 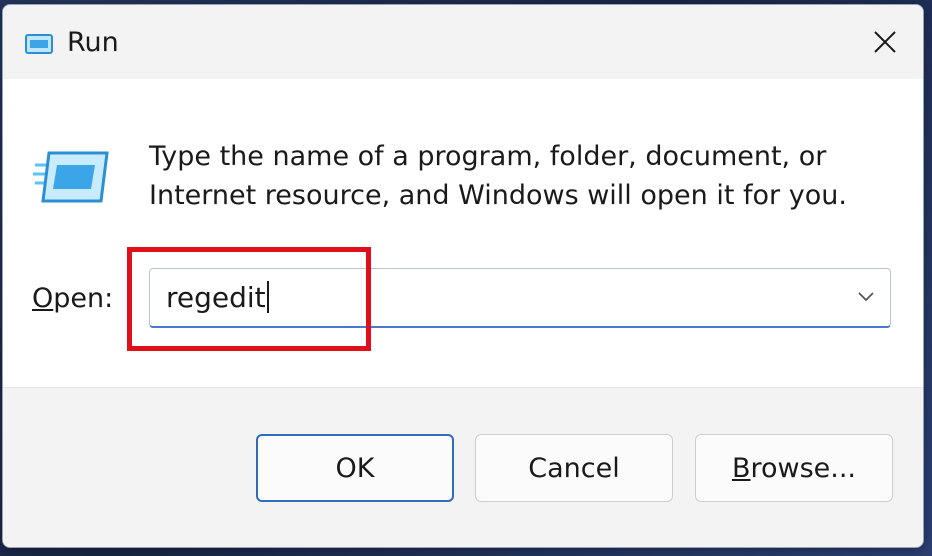 What do you see at coordinates (741, 468) in the screenshot?
I see `browse-accelerator: B` at bounding box center [741, 468].